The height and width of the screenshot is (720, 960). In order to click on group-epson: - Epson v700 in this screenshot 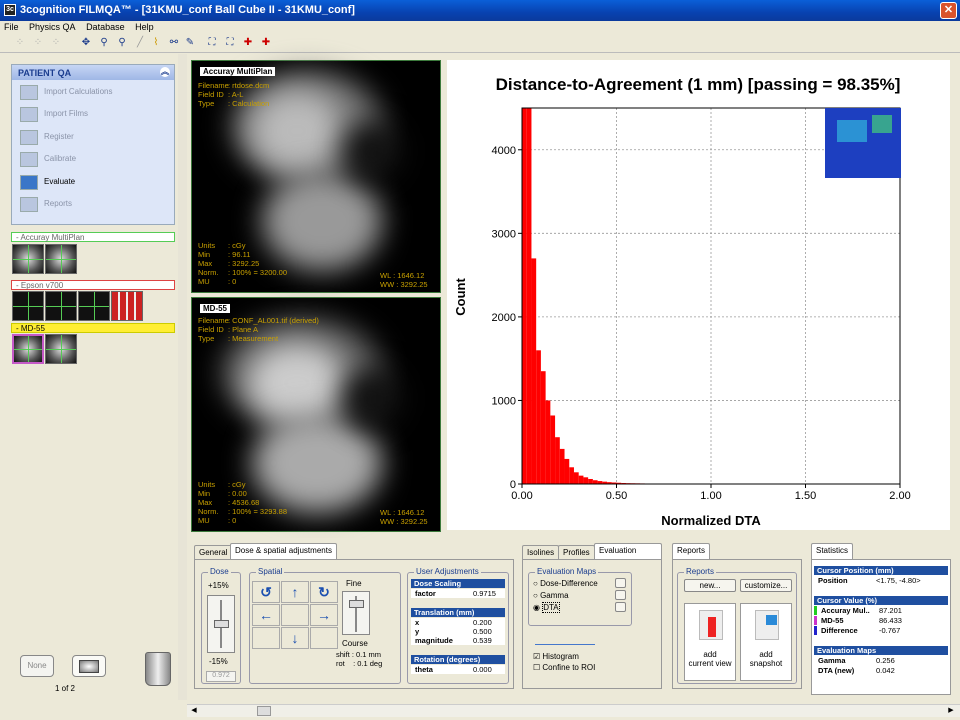, I will do `click(93, 285)`.